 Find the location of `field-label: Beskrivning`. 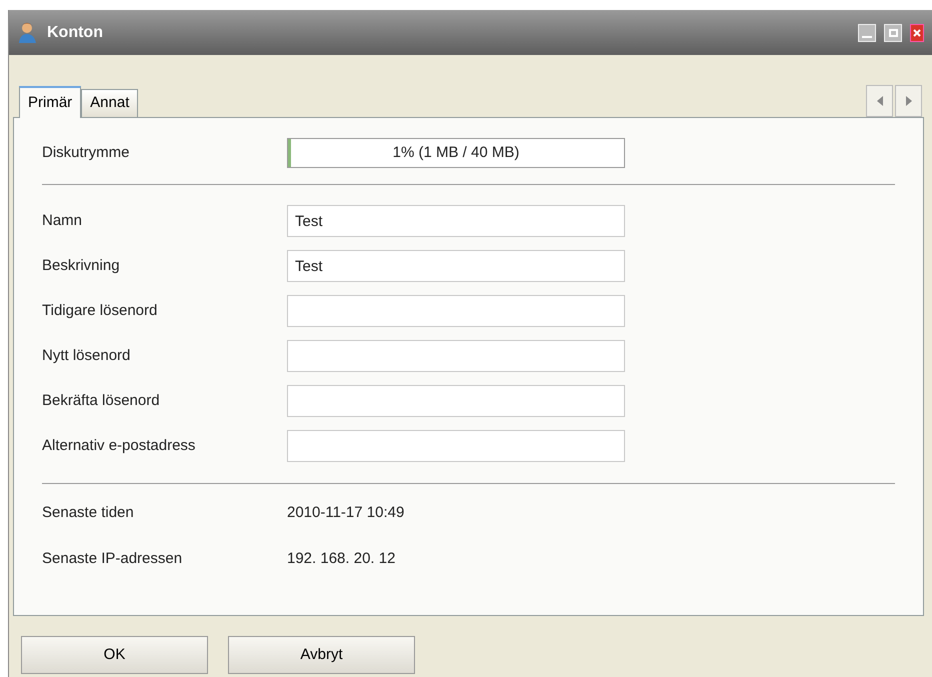

field-label: Beskrivning is located at coordinates (81, 266).